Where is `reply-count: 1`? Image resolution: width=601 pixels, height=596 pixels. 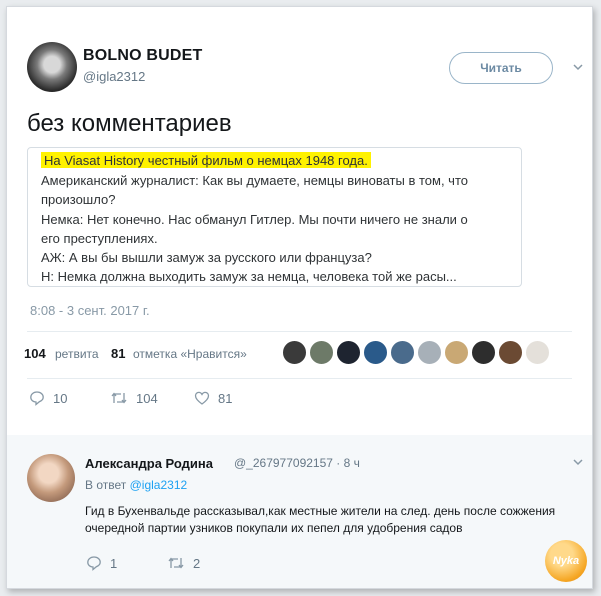
reply-count: 1 is located at coordinates (114, 563).